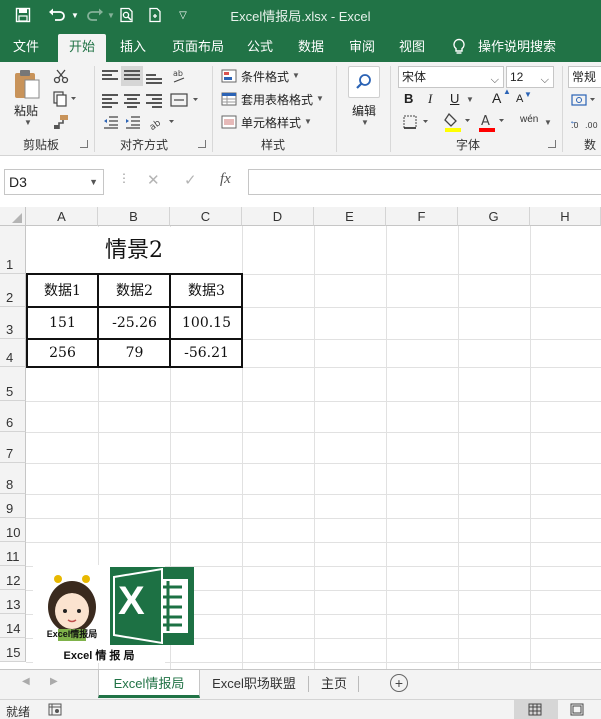 Image resolution: width=601 pixels, height=719 pixels. I want to click on row-header-6: 6, so click(13, 416).